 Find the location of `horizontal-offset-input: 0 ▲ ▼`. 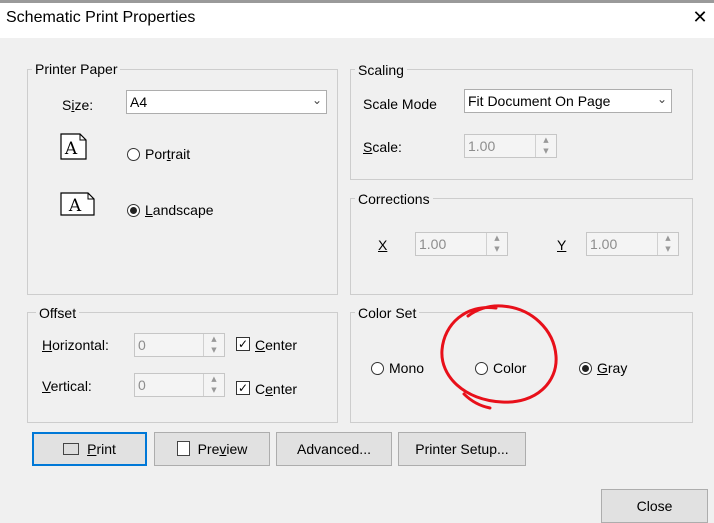

horizontal-offset-input: 0 ▲ ▼ is located at coordinates (179, 345).